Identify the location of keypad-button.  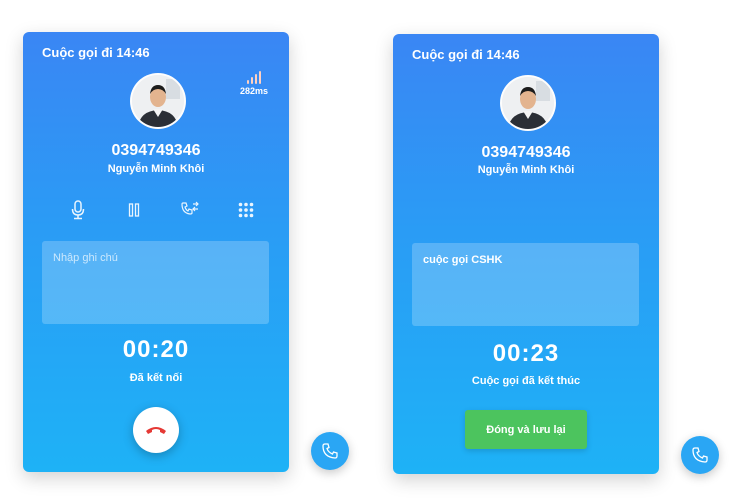
(246, 210).